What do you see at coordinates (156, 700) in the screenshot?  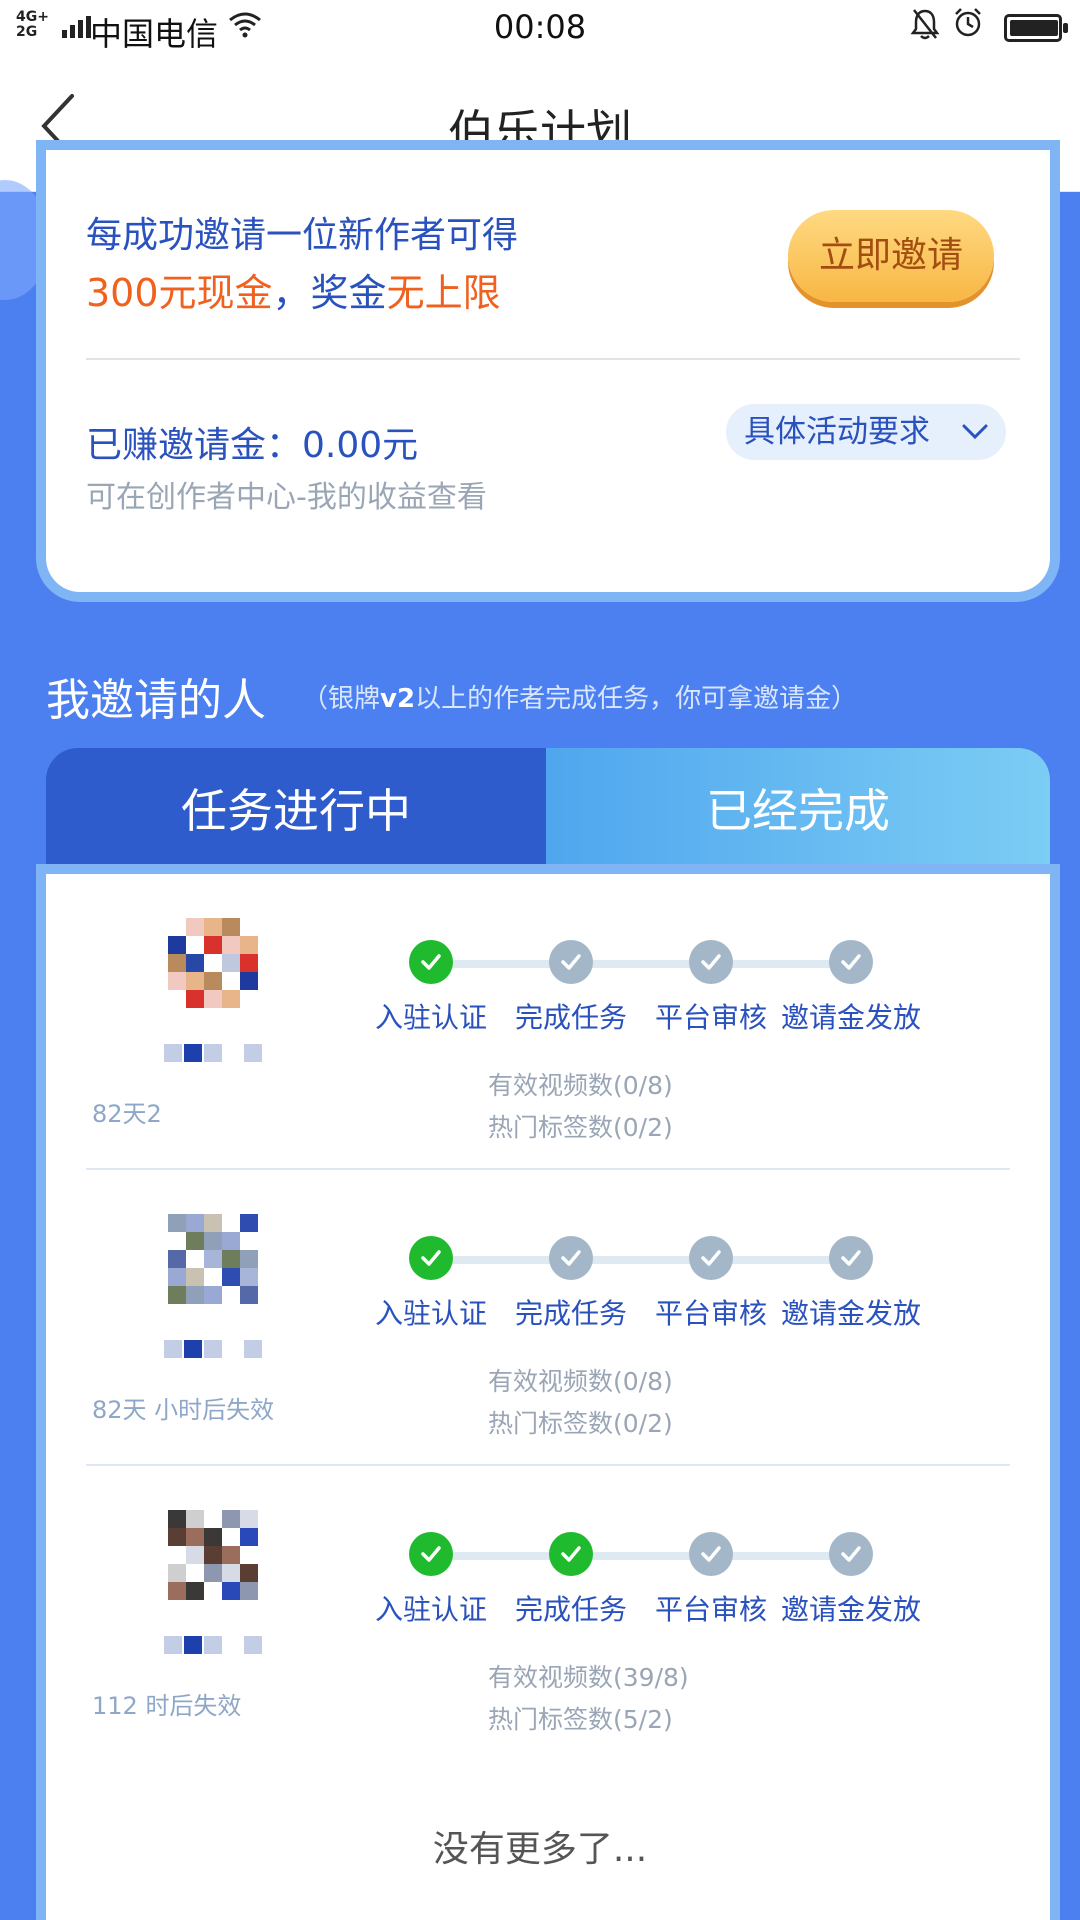 I see `section-title: 我邀请的人` at bounding box center [156, 700].